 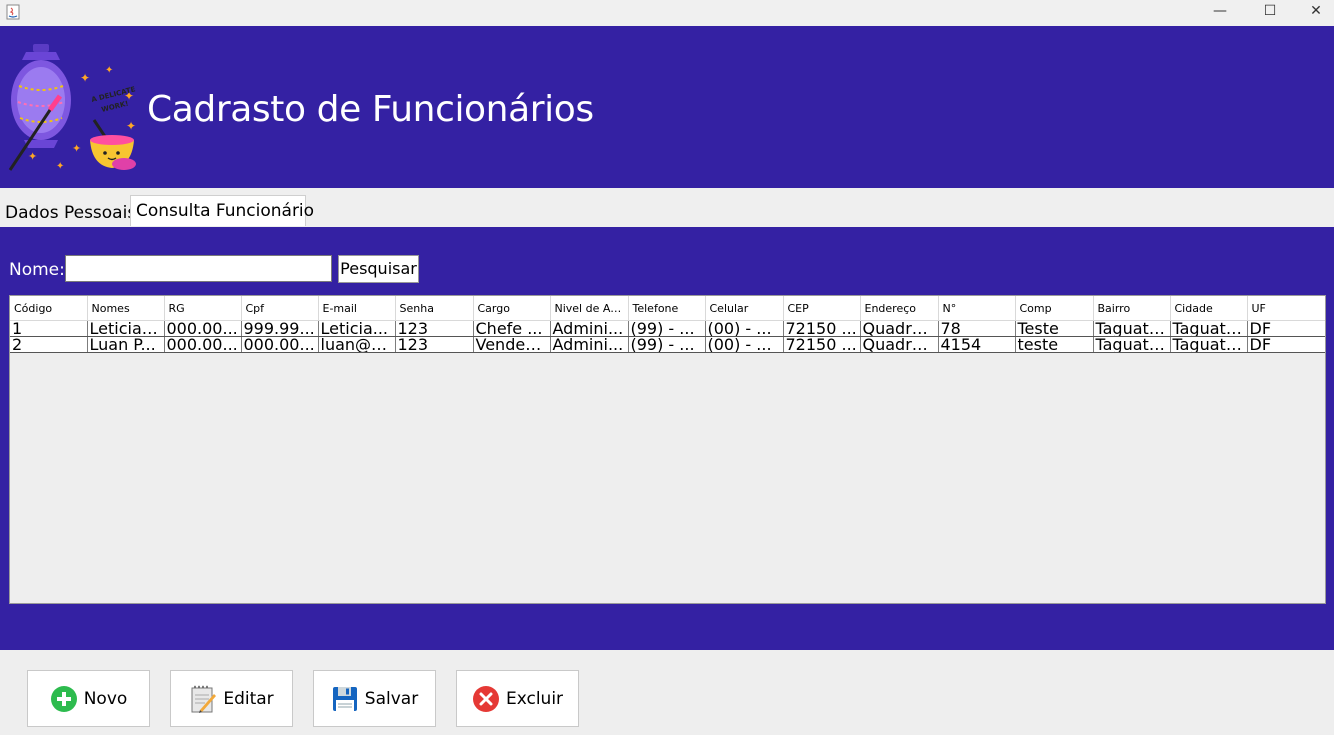 What do you see at coordinates (49, 308) in the screenshot?
I see `column-header: Código` at bounding box center [49, 308].